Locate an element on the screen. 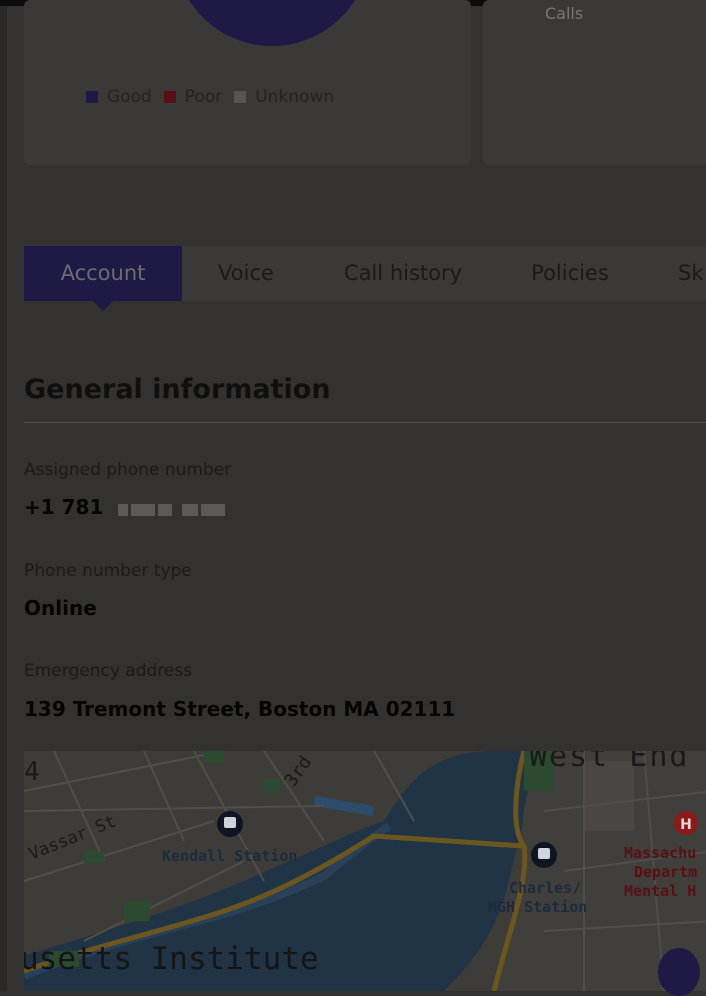 The width and height of the screenshot is (706, 996). assigned-phone-value: +1 781 is located at coordinates (126, 508).